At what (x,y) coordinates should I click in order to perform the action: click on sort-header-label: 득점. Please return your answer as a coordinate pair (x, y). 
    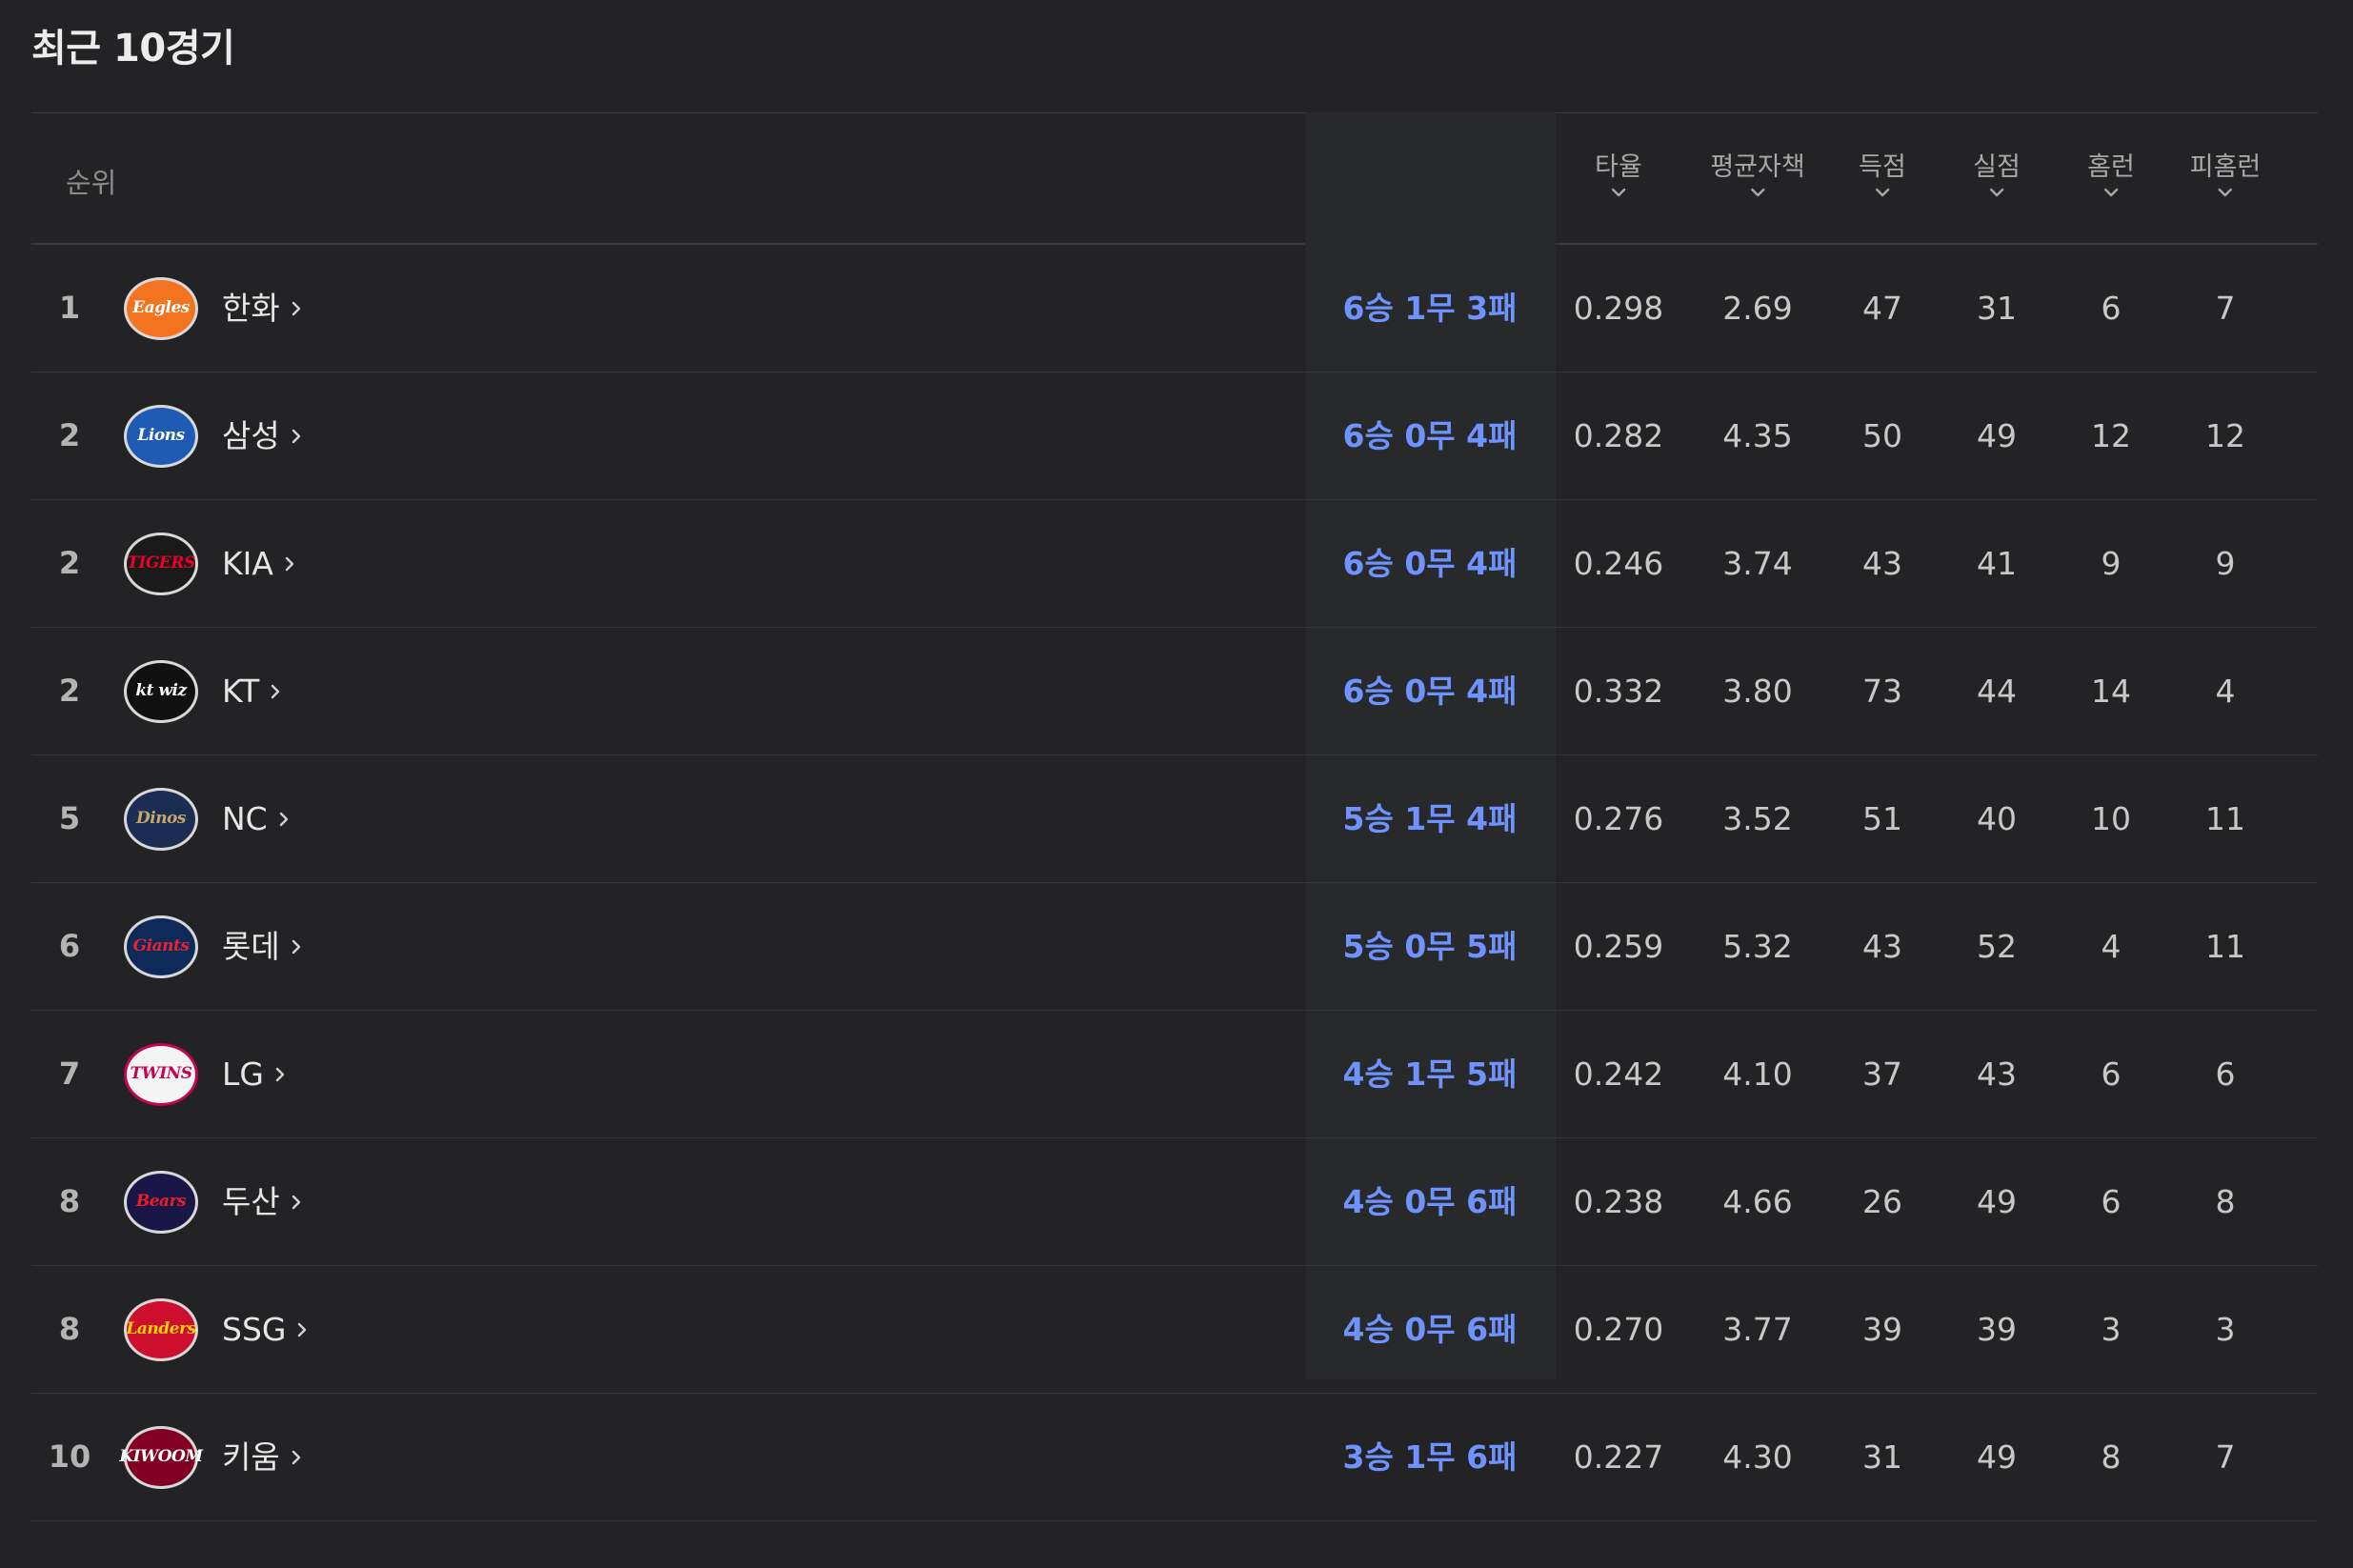
    Looking at the image, I should click on (1882, 167).